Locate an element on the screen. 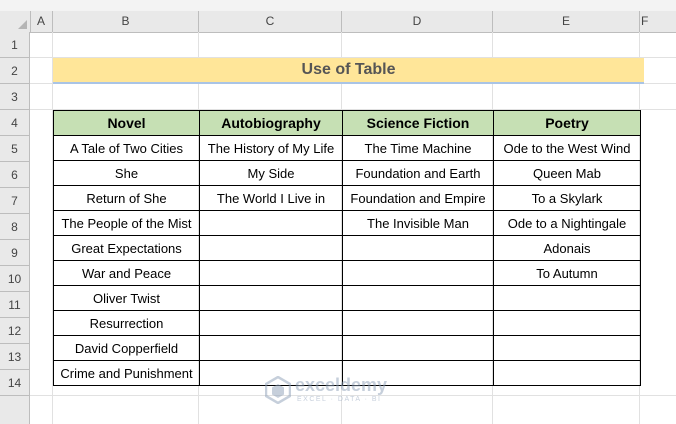  watermark-brand: exceldemy is located at coordinates (341, 385).